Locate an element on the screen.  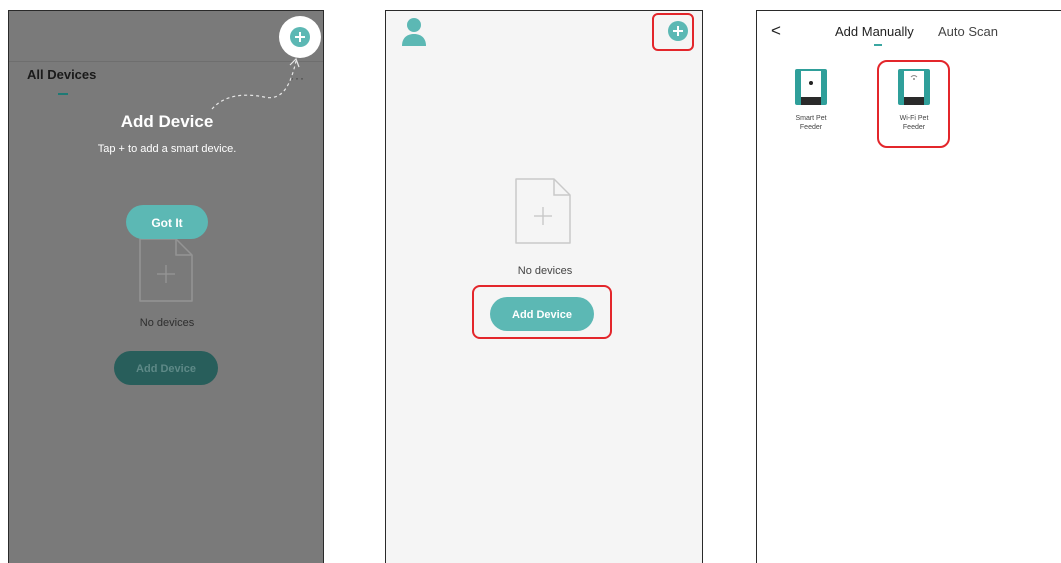
back-icon: < is located at coordinates (776, 31).